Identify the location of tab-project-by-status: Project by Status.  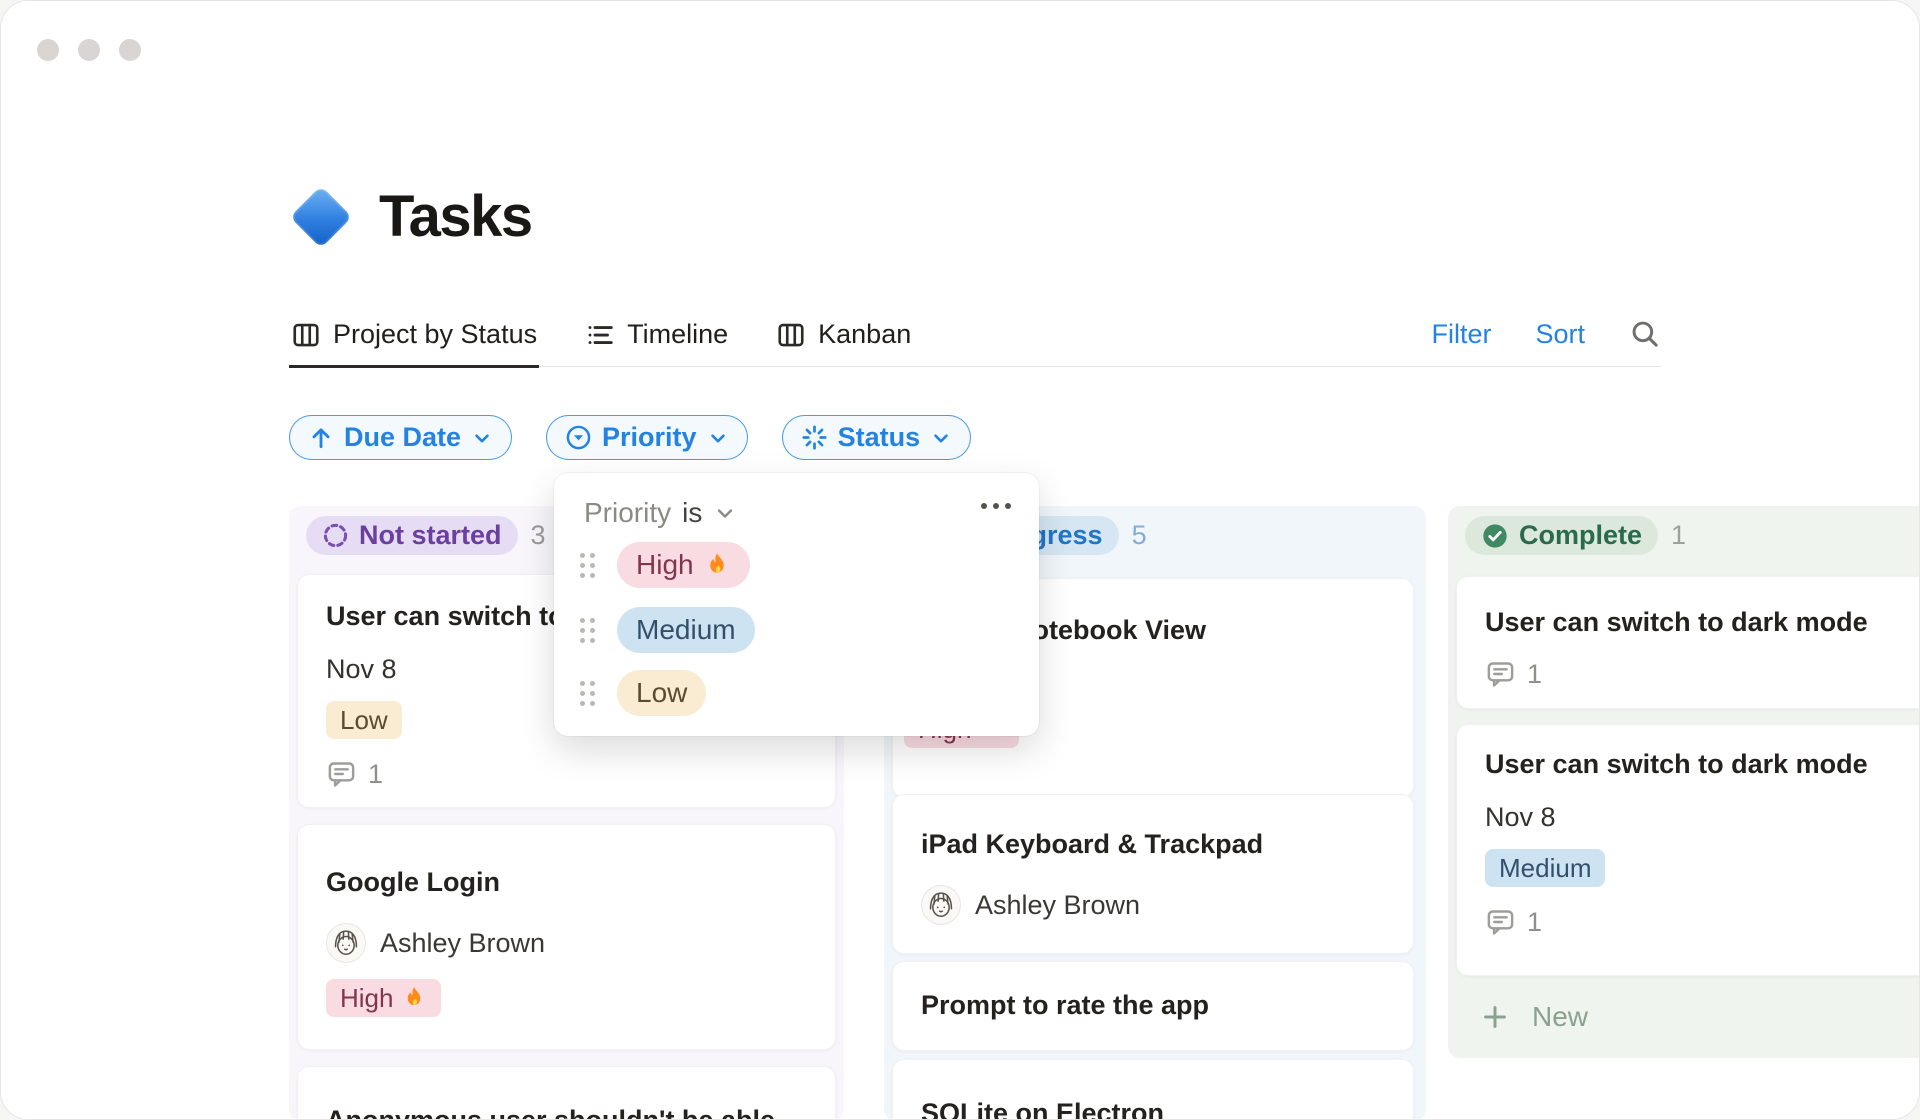
(414, 340).